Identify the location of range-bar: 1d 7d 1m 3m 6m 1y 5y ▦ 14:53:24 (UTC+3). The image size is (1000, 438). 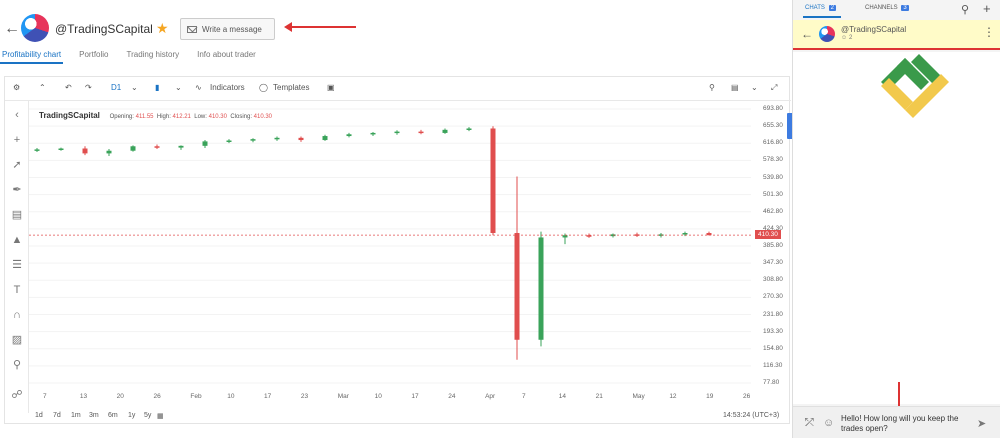
(398, 417).